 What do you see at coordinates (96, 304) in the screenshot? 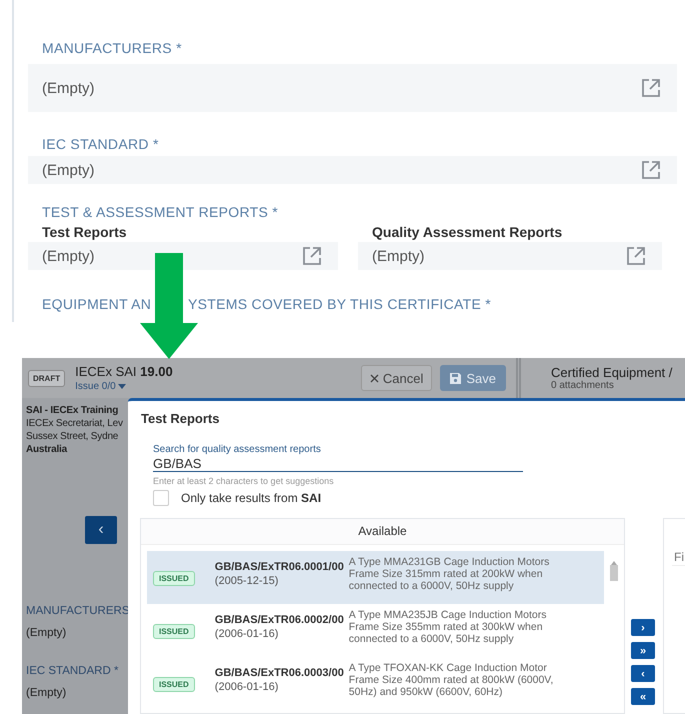
I see `section-label: EQUIPMENT AN` at bounding box center [96, 304].